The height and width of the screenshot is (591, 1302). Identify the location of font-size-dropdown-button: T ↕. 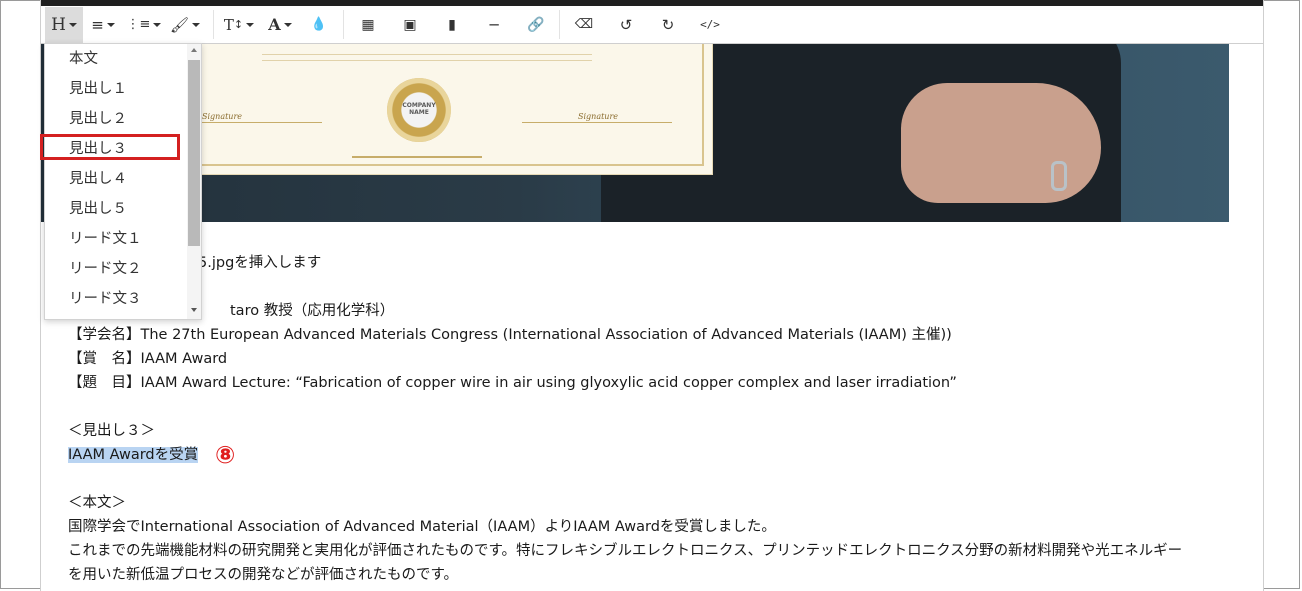
(239, 25).